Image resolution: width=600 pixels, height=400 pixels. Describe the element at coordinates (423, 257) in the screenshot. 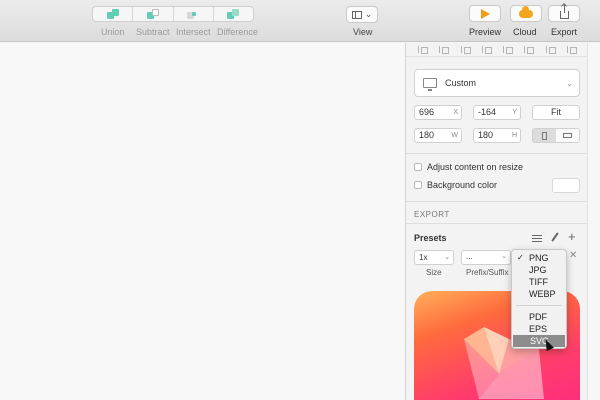

I see `scale-value: 1x` at that location.